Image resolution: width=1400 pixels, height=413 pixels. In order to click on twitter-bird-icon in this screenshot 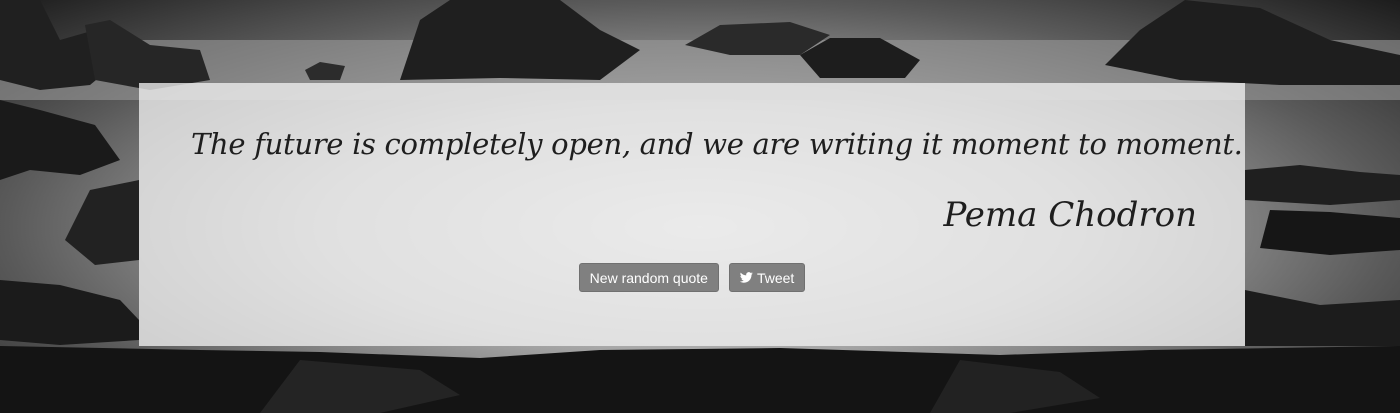, I will do `click(746, 277)`.